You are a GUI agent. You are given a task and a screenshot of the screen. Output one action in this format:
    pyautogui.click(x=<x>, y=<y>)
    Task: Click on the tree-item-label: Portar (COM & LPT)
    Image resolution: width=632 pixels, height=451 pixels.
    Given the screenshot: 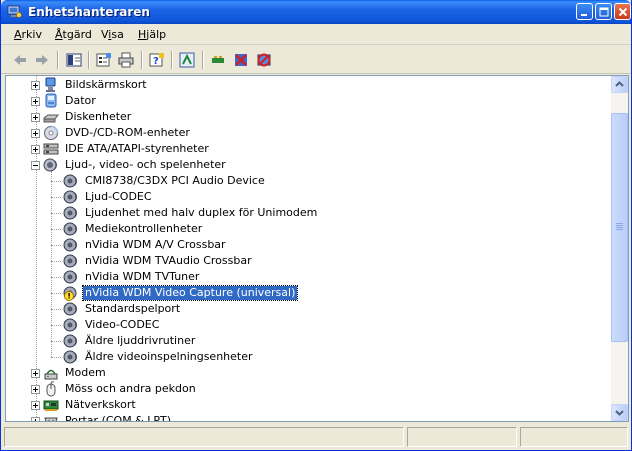 What is the action you would take?
    pyautogui.click(x=118, y=418)
    